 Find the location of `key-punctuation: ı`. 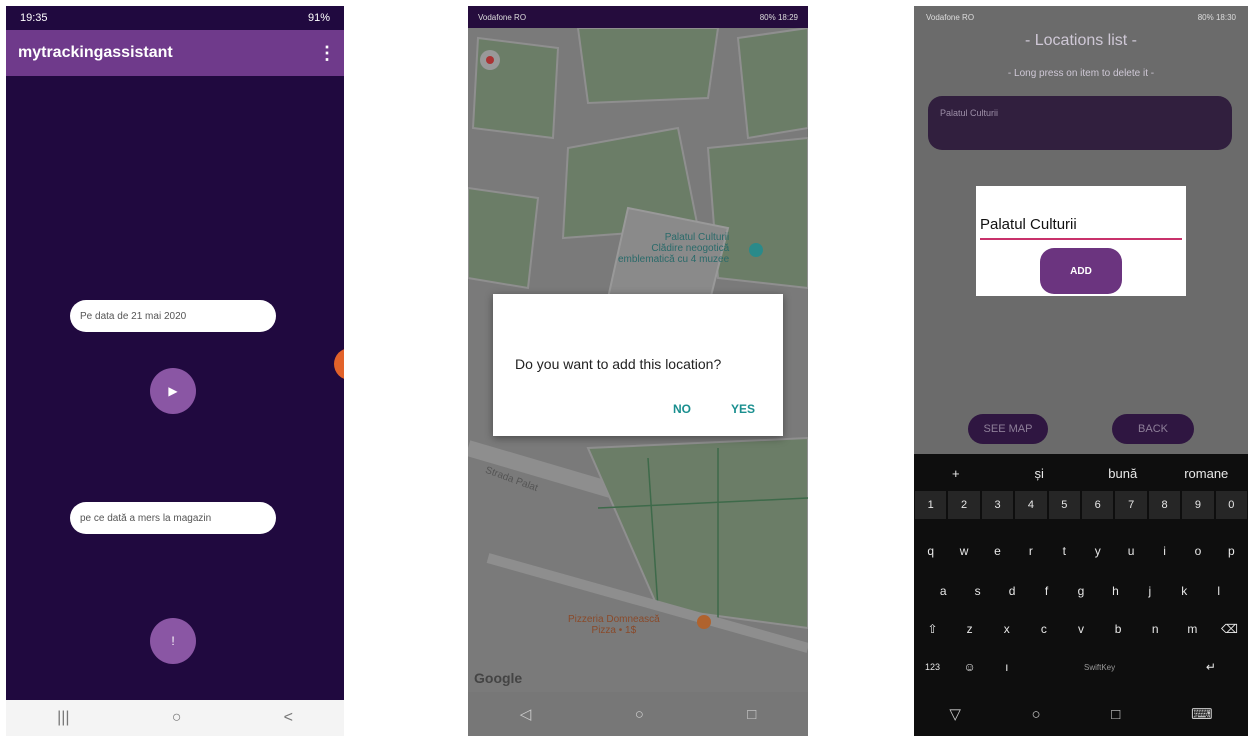

key-punctuation: ı is located at coordinates (1006, 667).